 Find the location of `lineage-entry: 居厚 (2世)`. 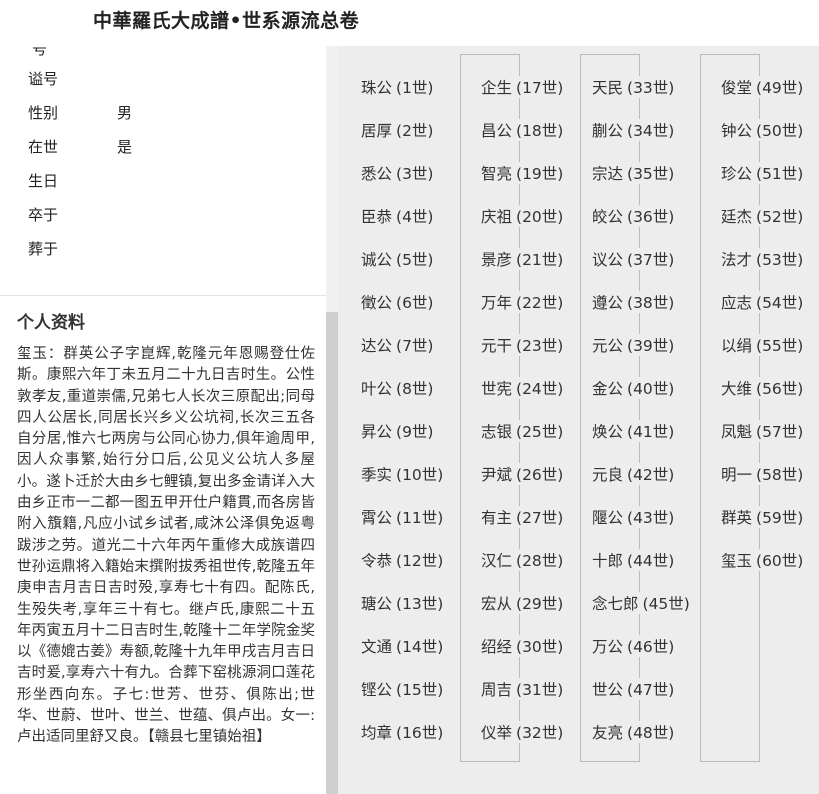

lineage-entry: 居厚 (2世) is located at coordinates (397, 130).